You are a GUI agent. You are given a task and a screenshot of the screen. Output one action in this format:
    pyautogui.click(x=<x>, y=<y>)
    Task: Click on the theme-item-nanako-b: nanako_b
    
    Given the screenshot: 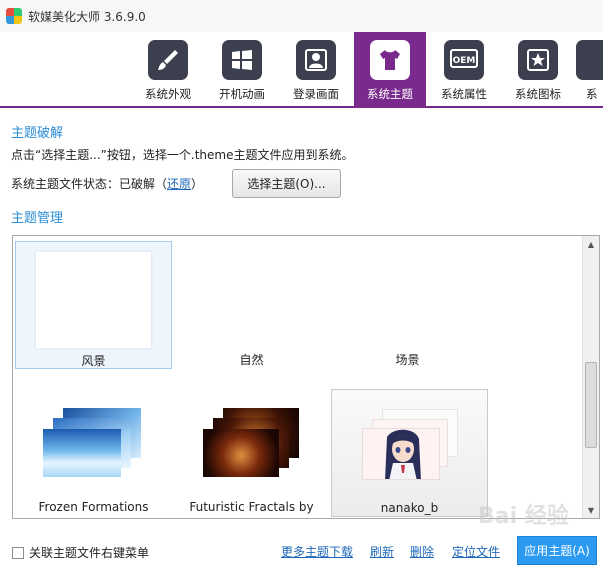 What is the action you would take?
    pyautogui.click(x=409, y=453)
    